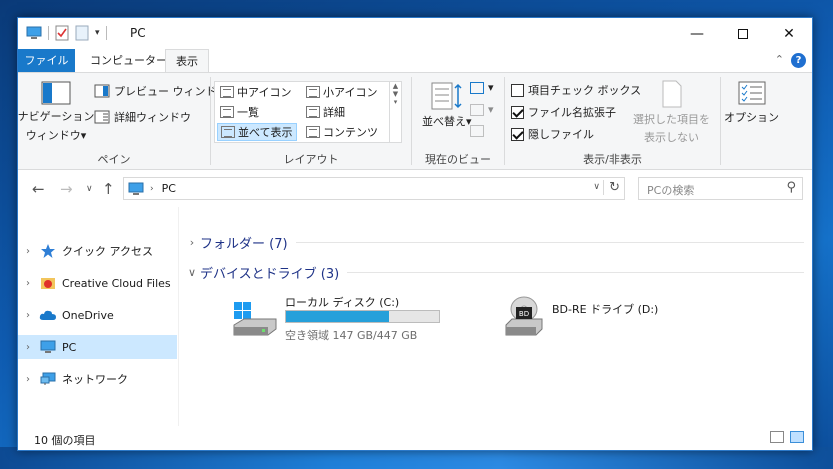  What do you see at coordinates (97, 33) in the screenshot?
I see `qat-dropdown-icon: ▾` at bounding box center [97, 33].